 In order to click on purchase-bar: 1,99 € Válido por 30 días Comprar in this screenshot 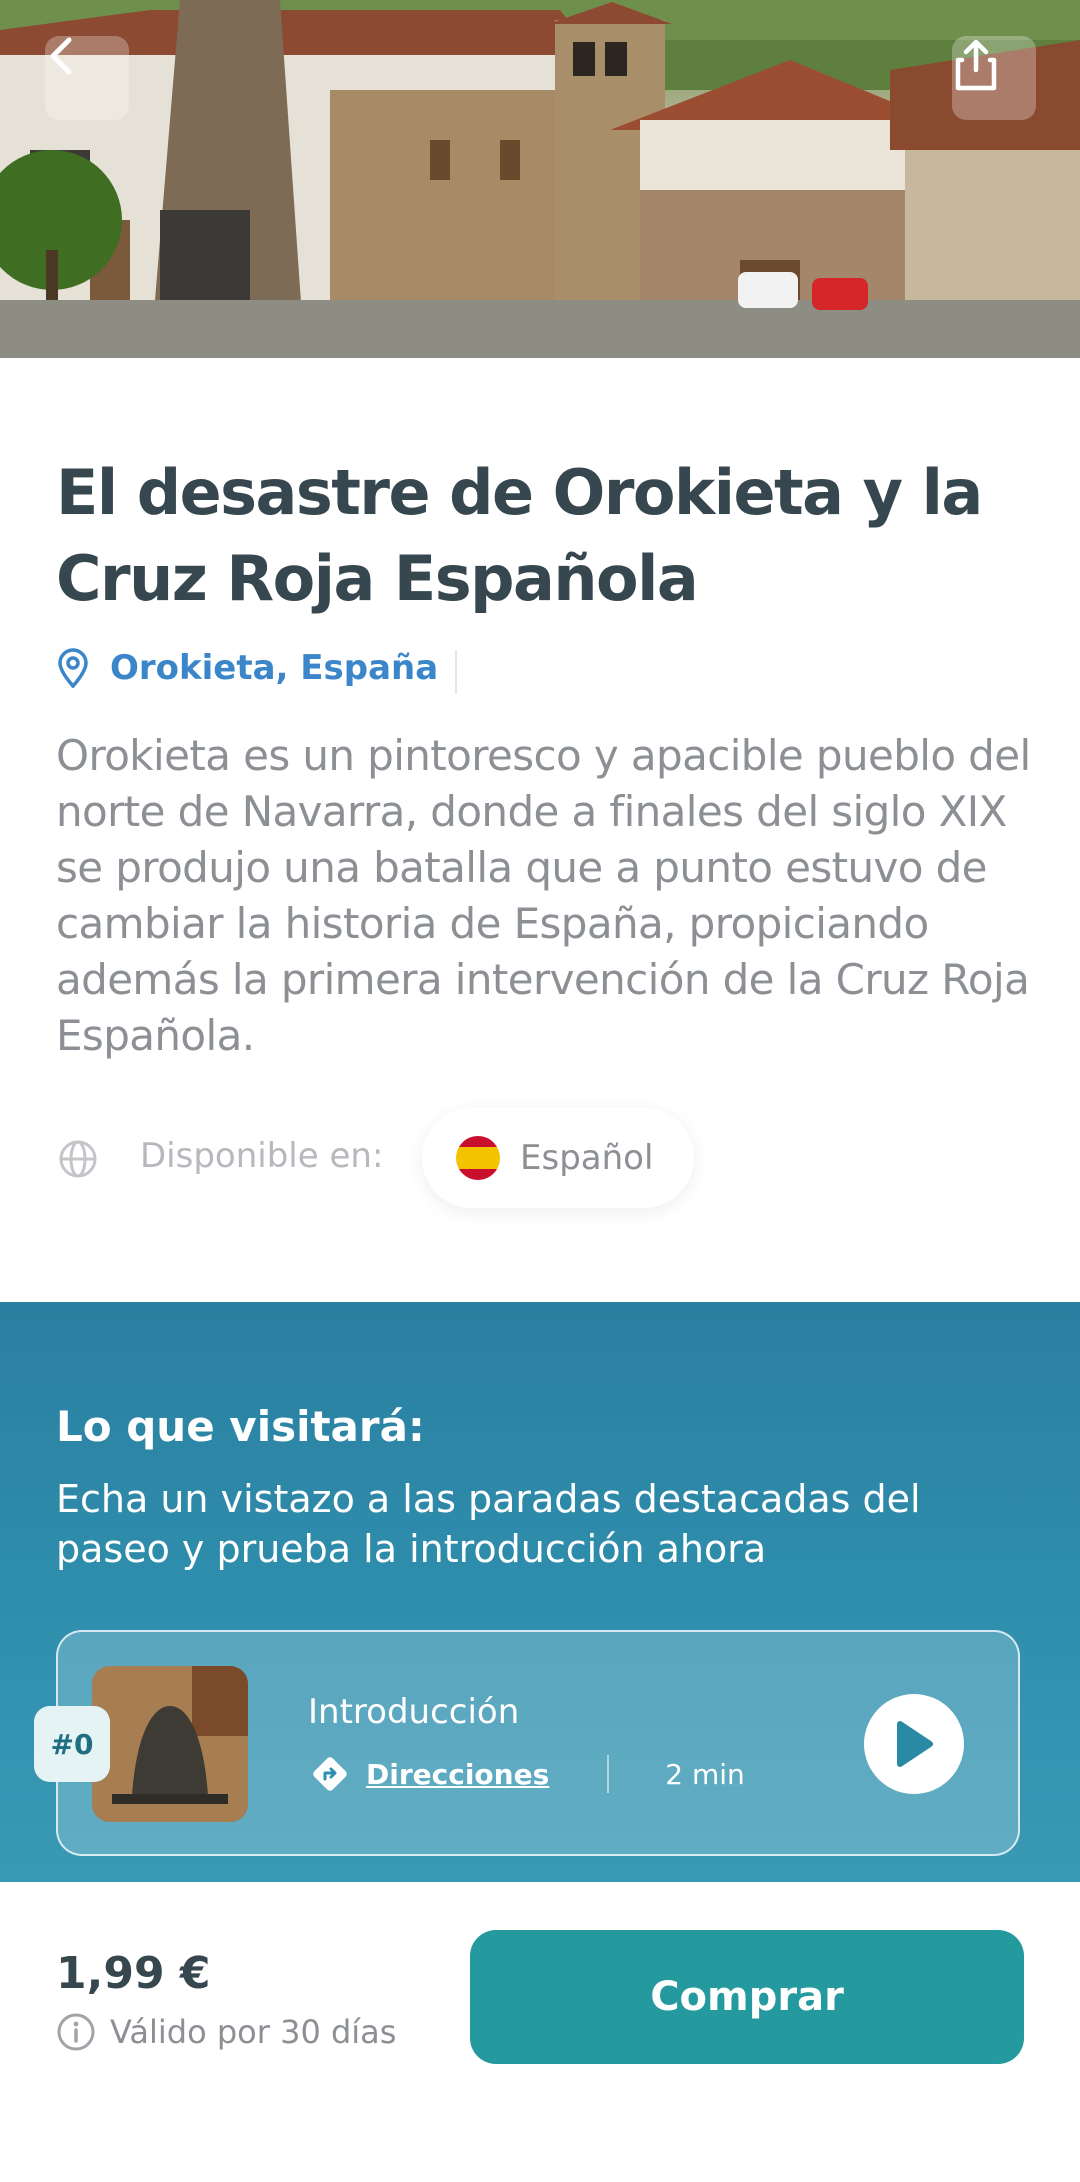, I will do `click(540, 2032)`.